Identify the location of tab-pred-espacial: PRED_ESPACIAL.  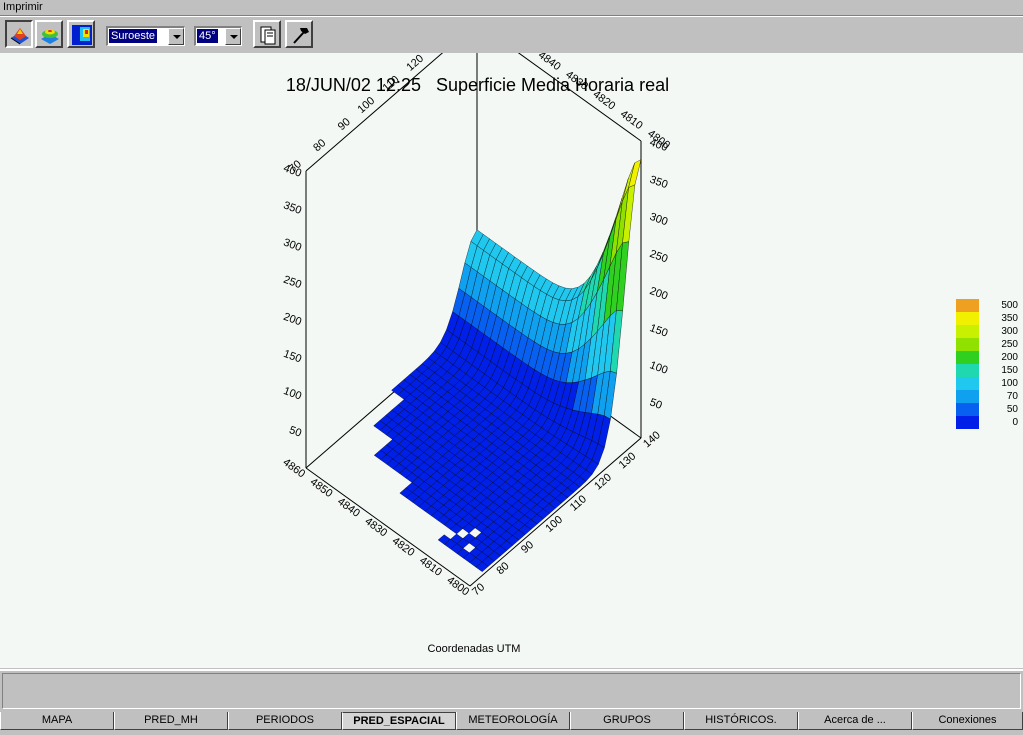
(399, 721).